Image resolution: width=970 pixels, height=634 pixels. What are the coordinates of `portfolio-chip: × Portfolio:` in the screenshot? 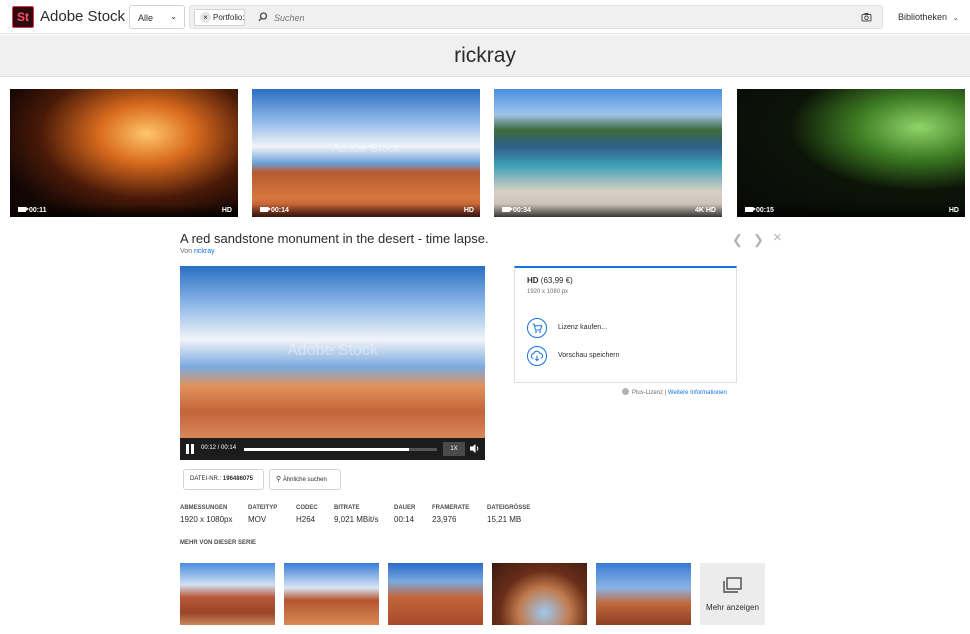 It's located at (219, 17).